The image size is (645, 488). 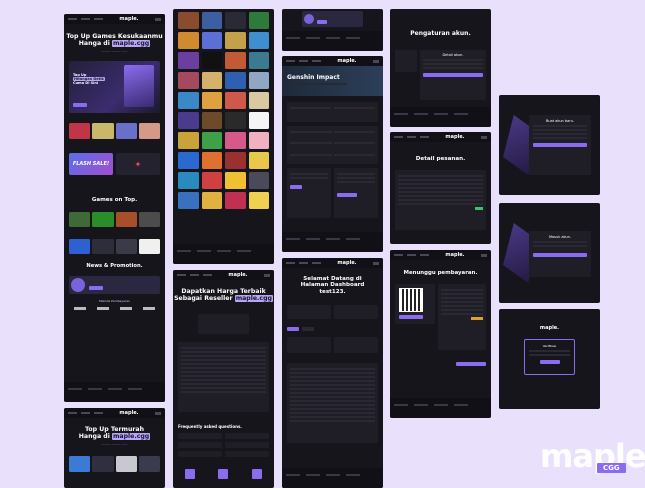 I want to click on nav-links, so click(x=85, y=19).